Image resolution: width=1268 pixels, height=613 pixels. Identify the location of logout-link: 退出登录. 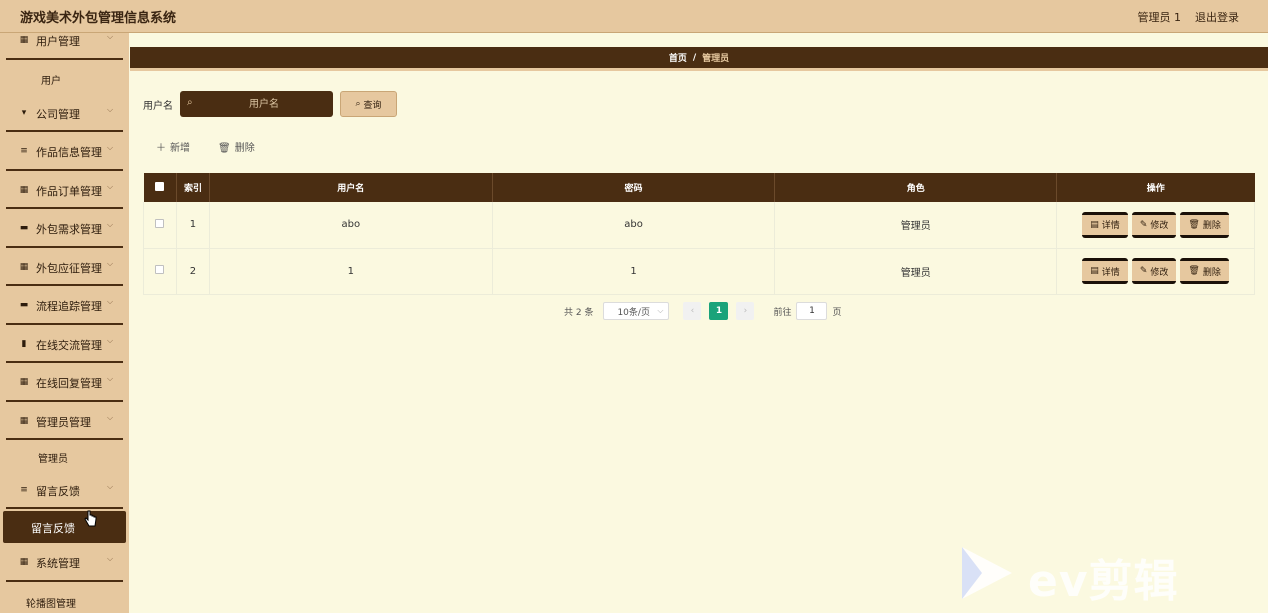
(1217, 17).